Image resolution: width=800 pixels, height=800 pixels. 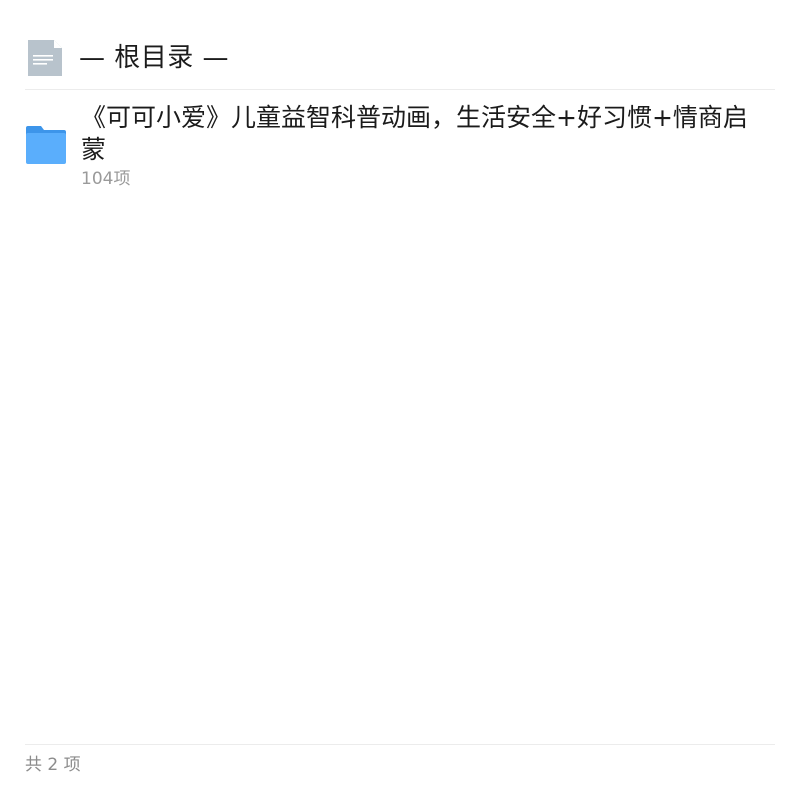 I want to click on folder-icon, so click(x=46, y=145).